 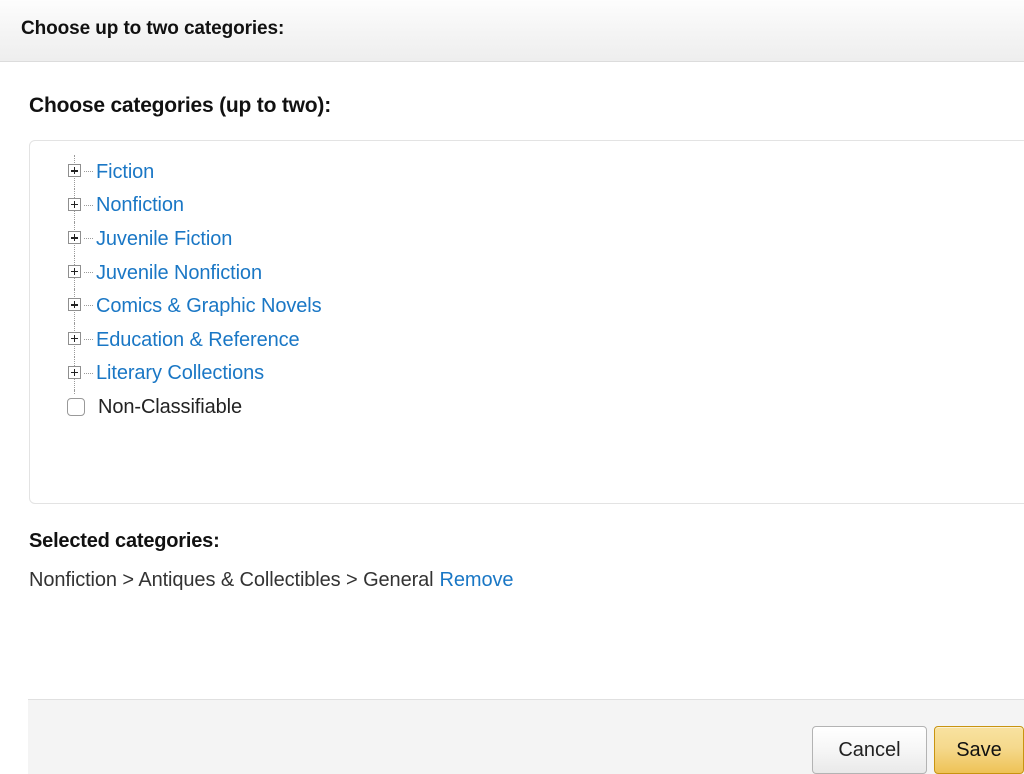 What do you see at coordinates (545, 306) in the screenshot?
I see `tree-row: Comics & Graphic Novels` at bounding box center [545, 306].